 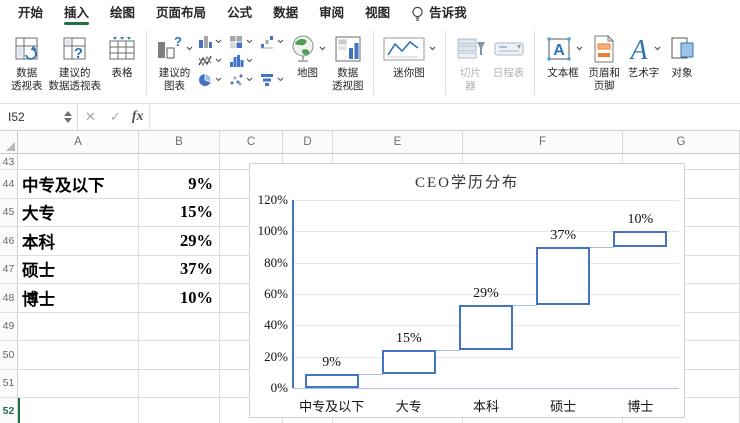 I want to click on slicer-icon, so click(x=471, y=48).